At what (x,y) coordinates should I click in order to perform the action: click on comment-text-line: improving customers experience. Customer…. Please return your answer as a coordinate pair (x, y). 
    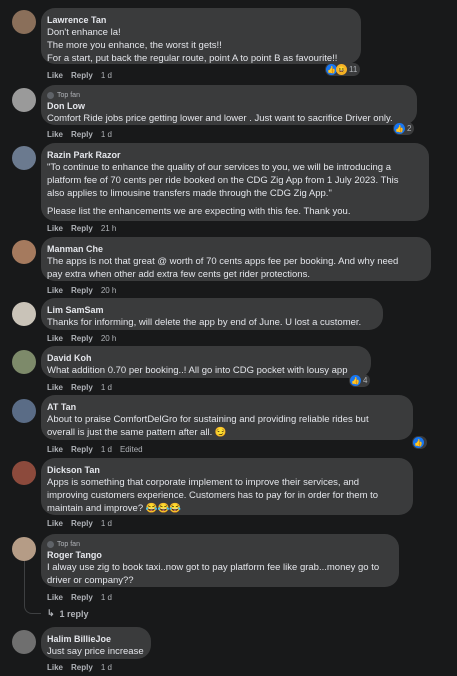
    Looking at the image, I should click on (213, 495).